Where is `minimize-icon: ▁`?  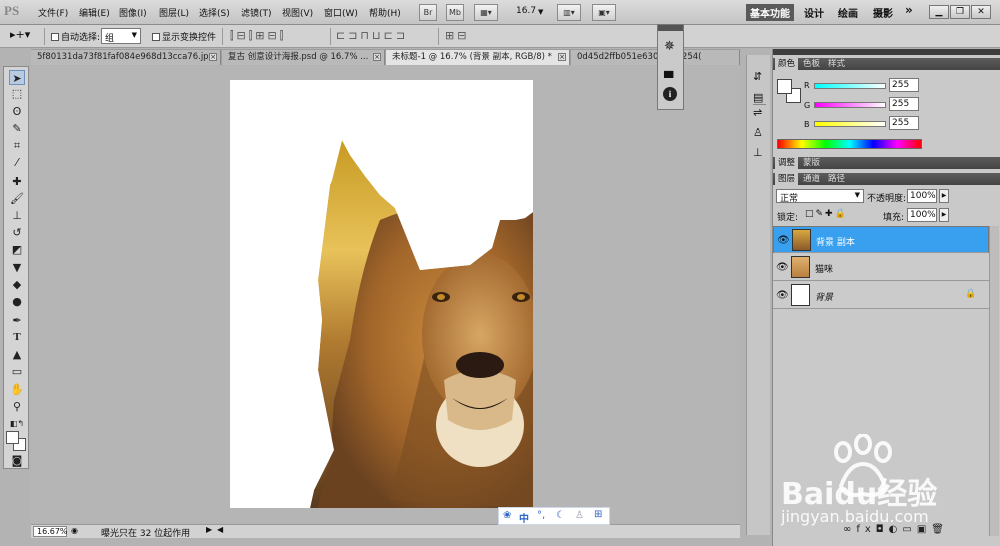 minimize-icon: ▁ is located at coordinates (939, 12).